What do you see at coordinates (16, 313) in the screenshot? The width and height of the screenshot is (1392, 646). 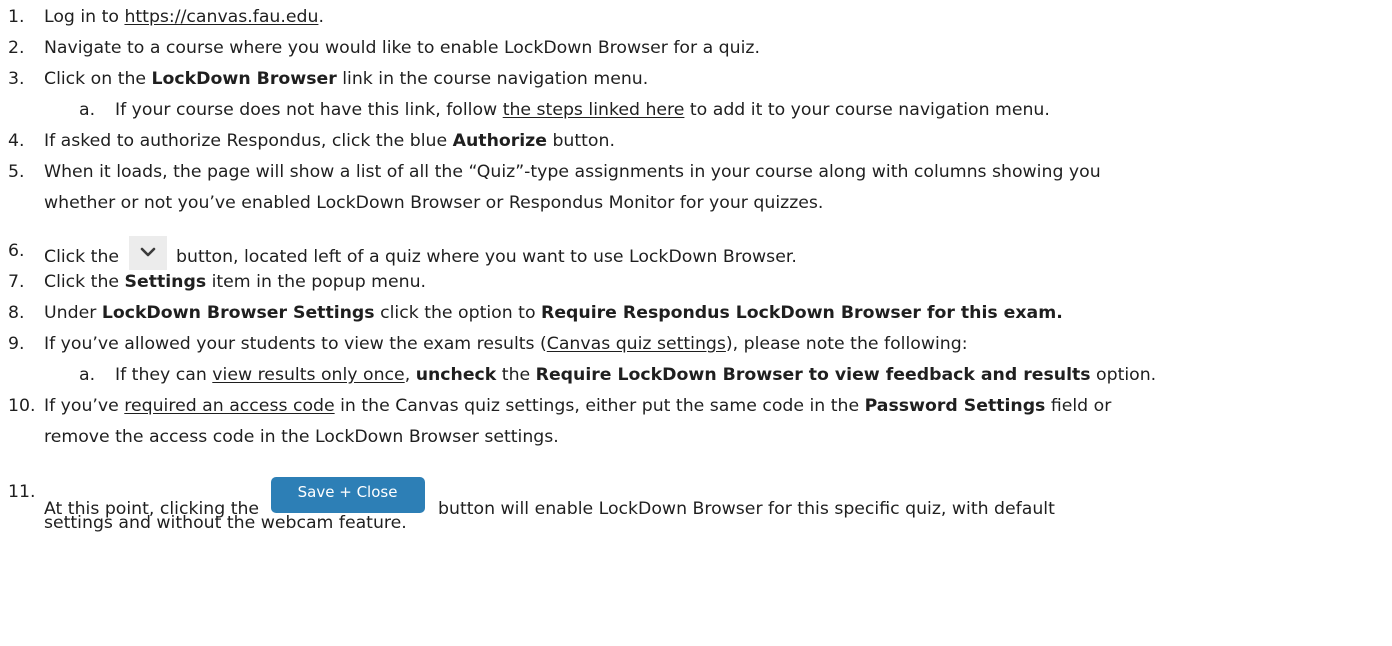 I see `step-number: 8.` at bounding box center [16, 313].